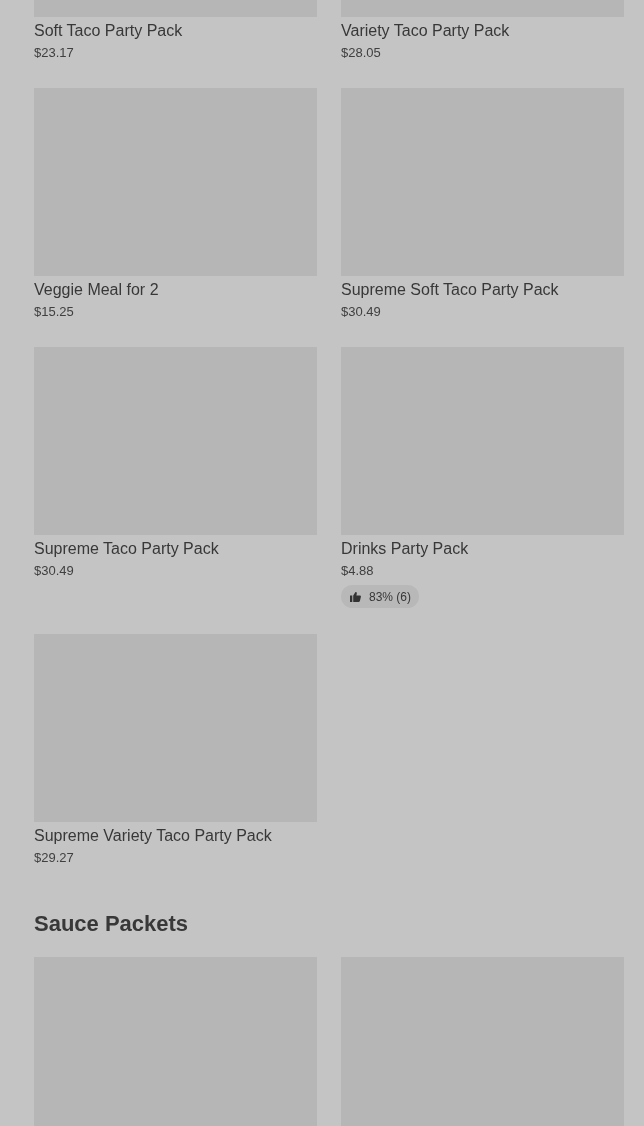 Image resolution: width=644 pixels, height=1126 pixels. What do you see at coordinates (54, 858) in the screenshot?
I see `product-price: $29.27` at bounding box center [54, 858].